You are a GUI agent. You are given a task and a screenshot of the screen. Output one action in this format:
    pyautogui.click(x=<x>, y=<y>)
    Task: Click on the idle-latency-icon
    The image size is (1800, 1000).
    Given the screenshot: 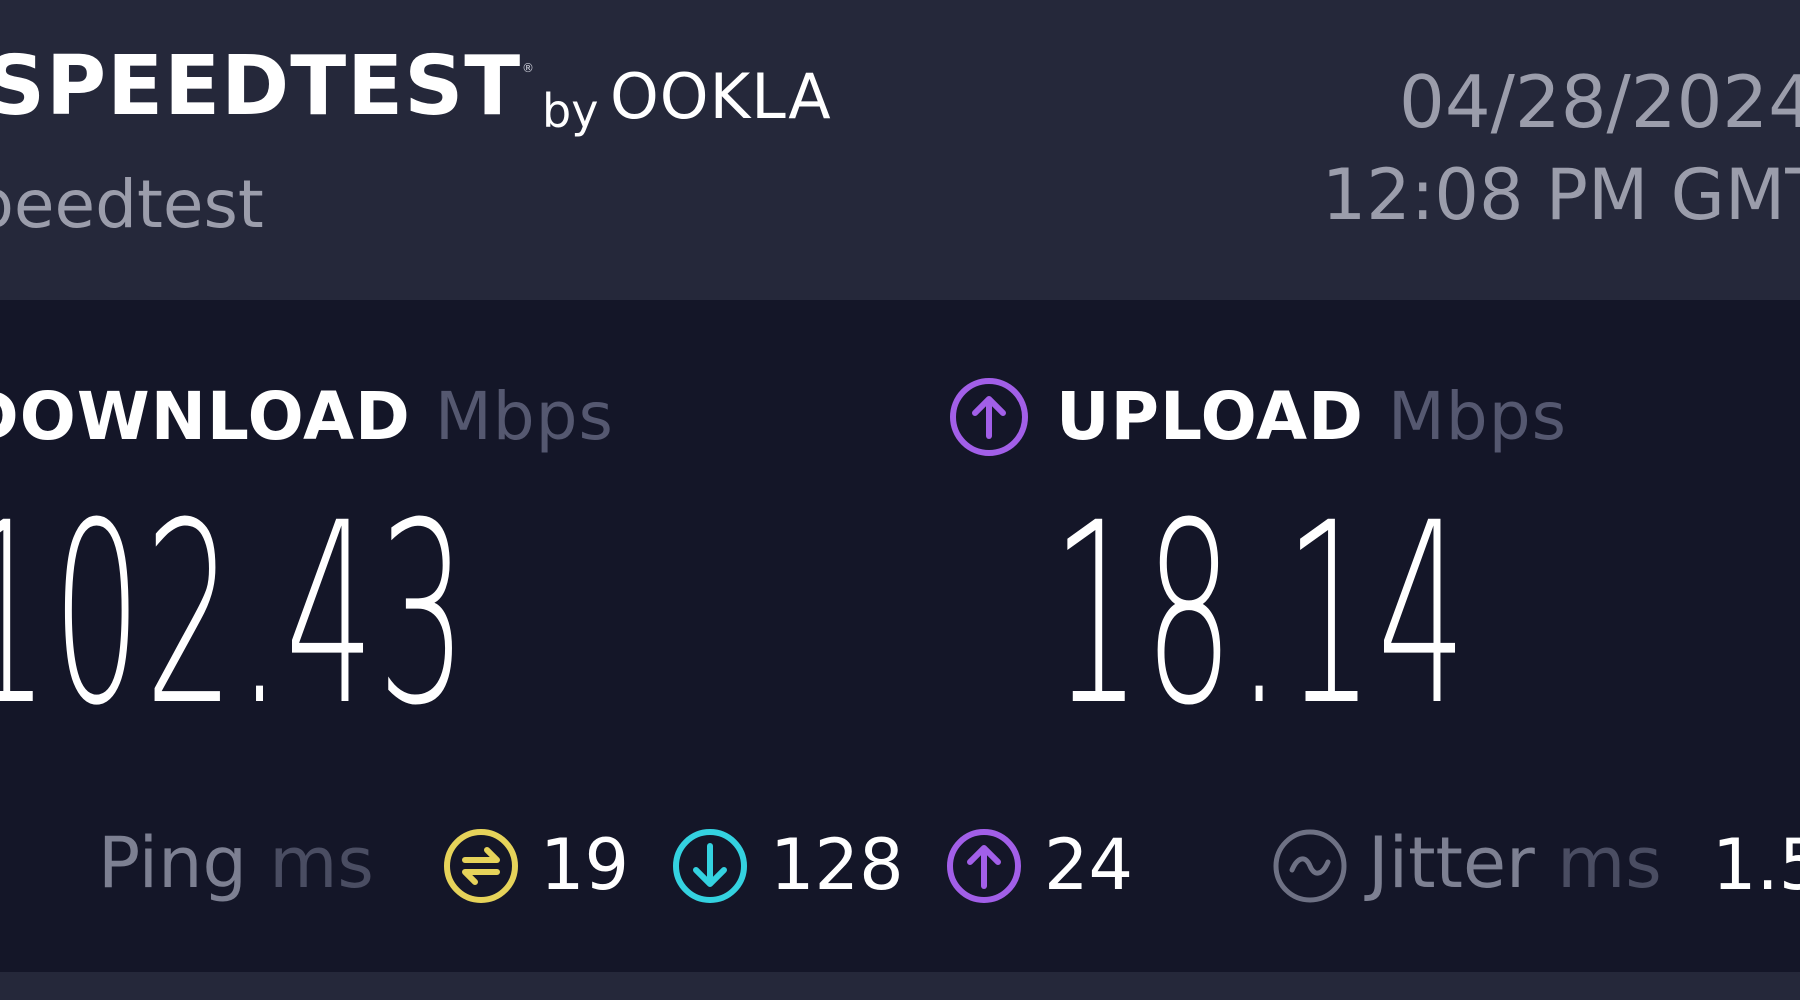 What is the action you would take?
    pyautogui.click(x=481, y=866)
    